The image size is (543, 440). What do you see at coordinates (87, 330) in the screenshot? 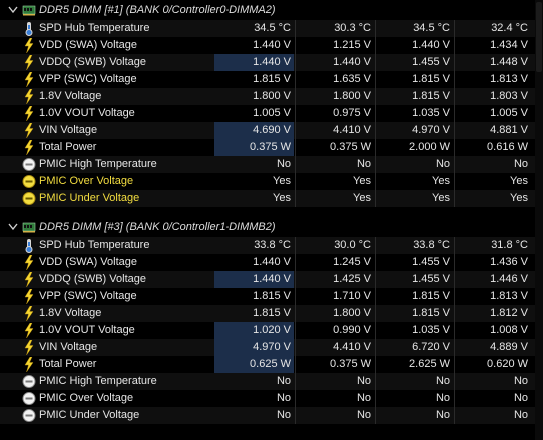
I see `sensor-label: 1.0V VOUT Voltage` at bounding box center [87, 330].